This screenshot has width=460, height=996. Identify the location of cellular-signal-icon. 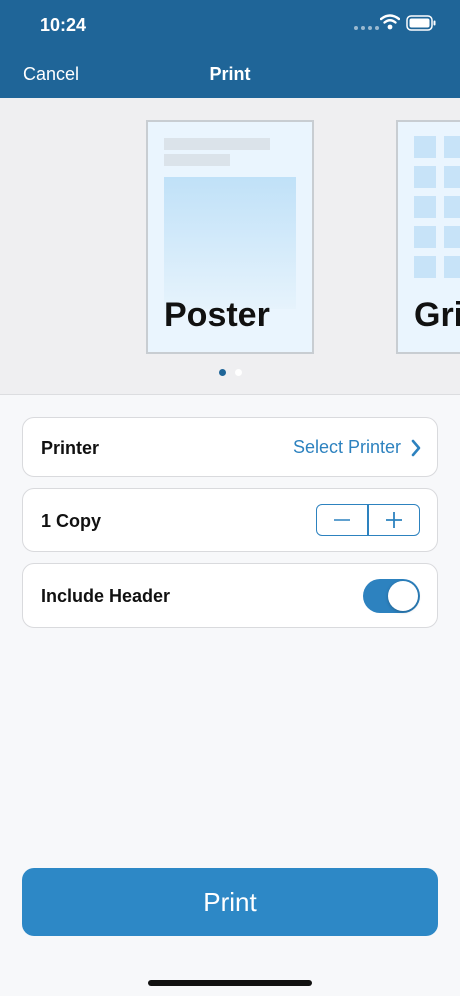
(366, 28).